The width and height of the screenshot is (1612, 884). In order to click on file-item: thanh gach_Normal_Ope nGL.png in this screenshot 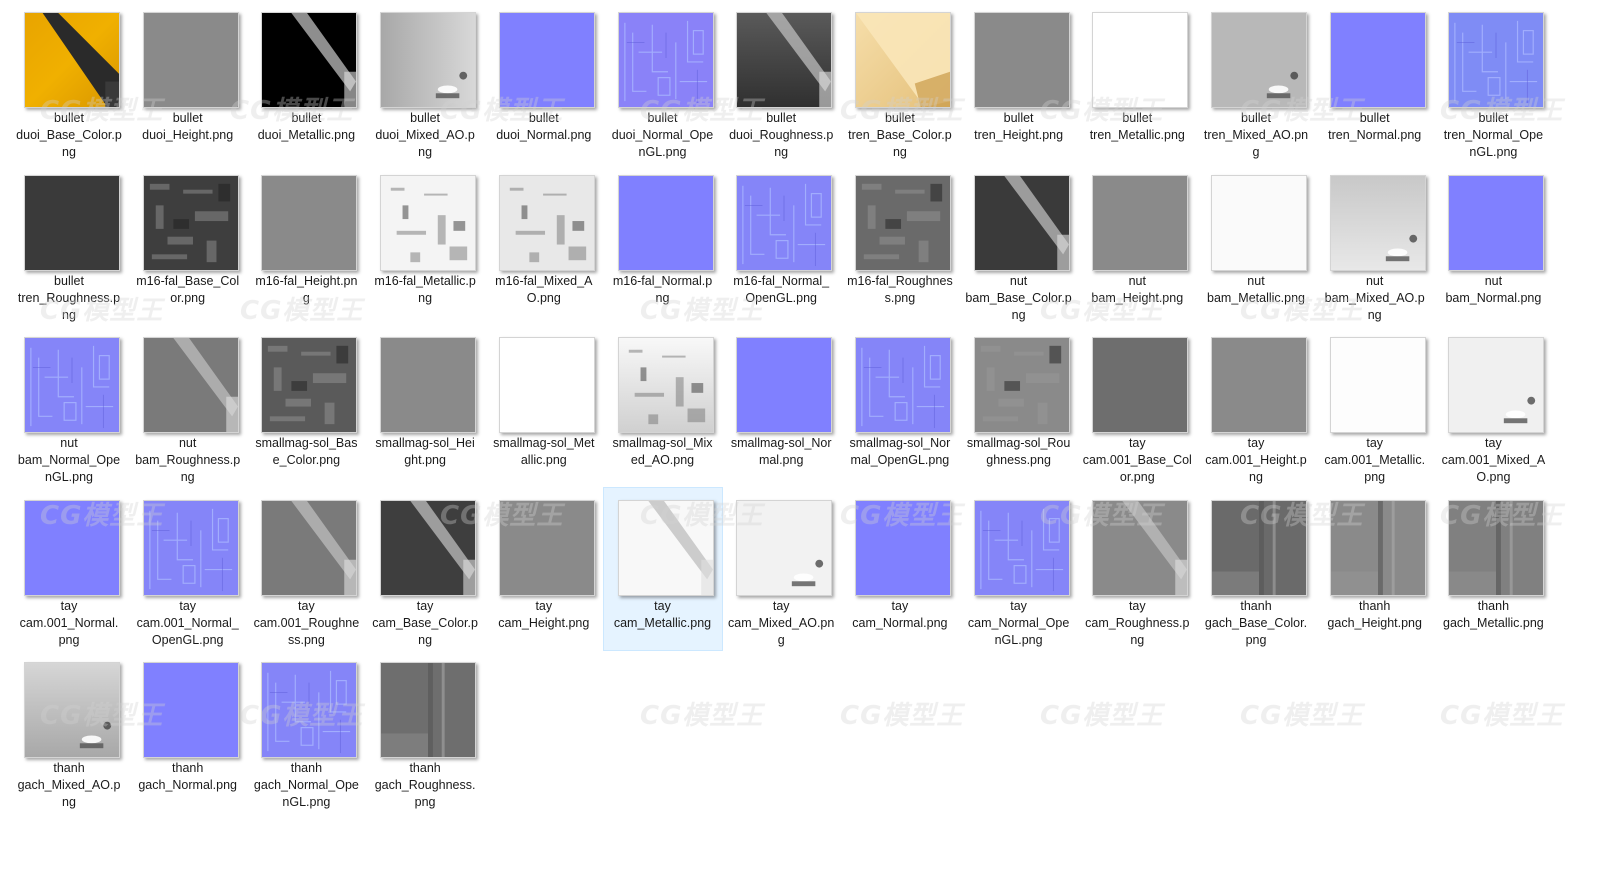, I will do `click(306, 731)`.